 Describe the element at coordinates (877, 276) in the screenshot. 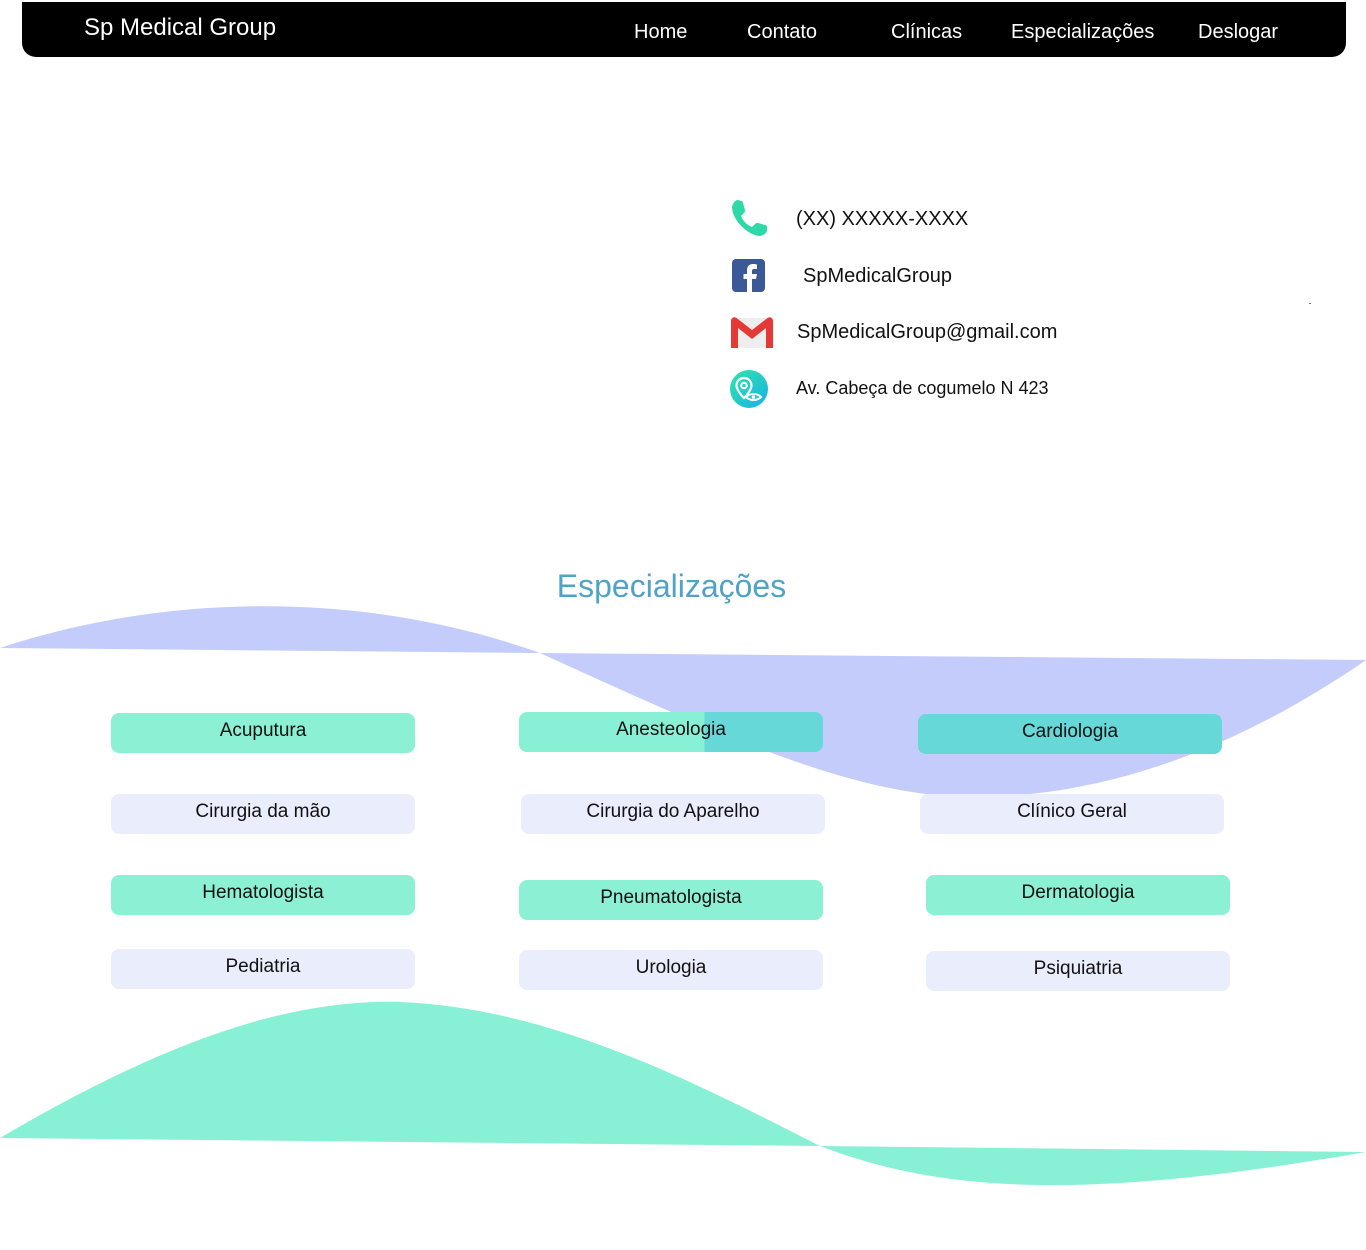

I see `facebook-handle-text: SpMedicalGroup` at that location.